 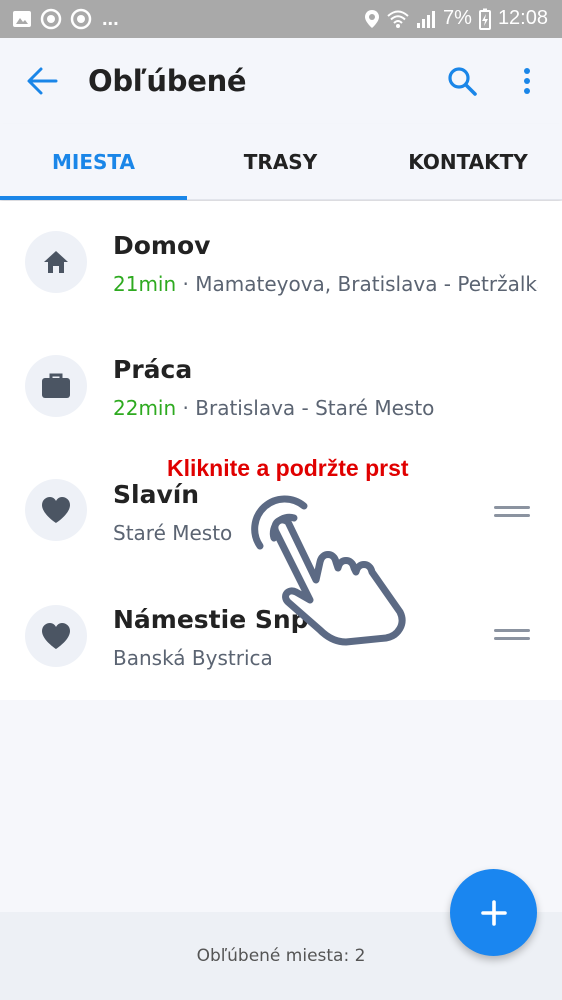 I want to click on signal-icon, so click(x=426, y=19).